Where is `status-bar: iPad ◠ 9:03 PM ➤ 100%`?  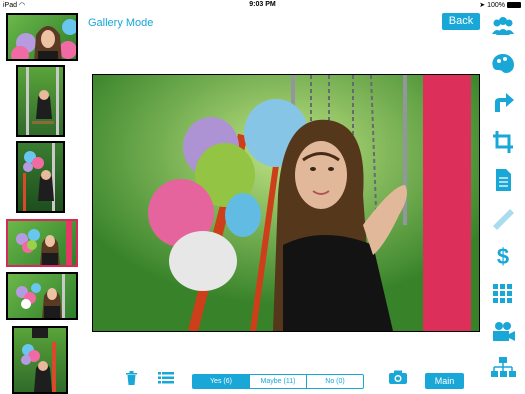 status-bar: iPad ◠ 9:03 PM ➤ 100% is located at coordinates (262, 6).